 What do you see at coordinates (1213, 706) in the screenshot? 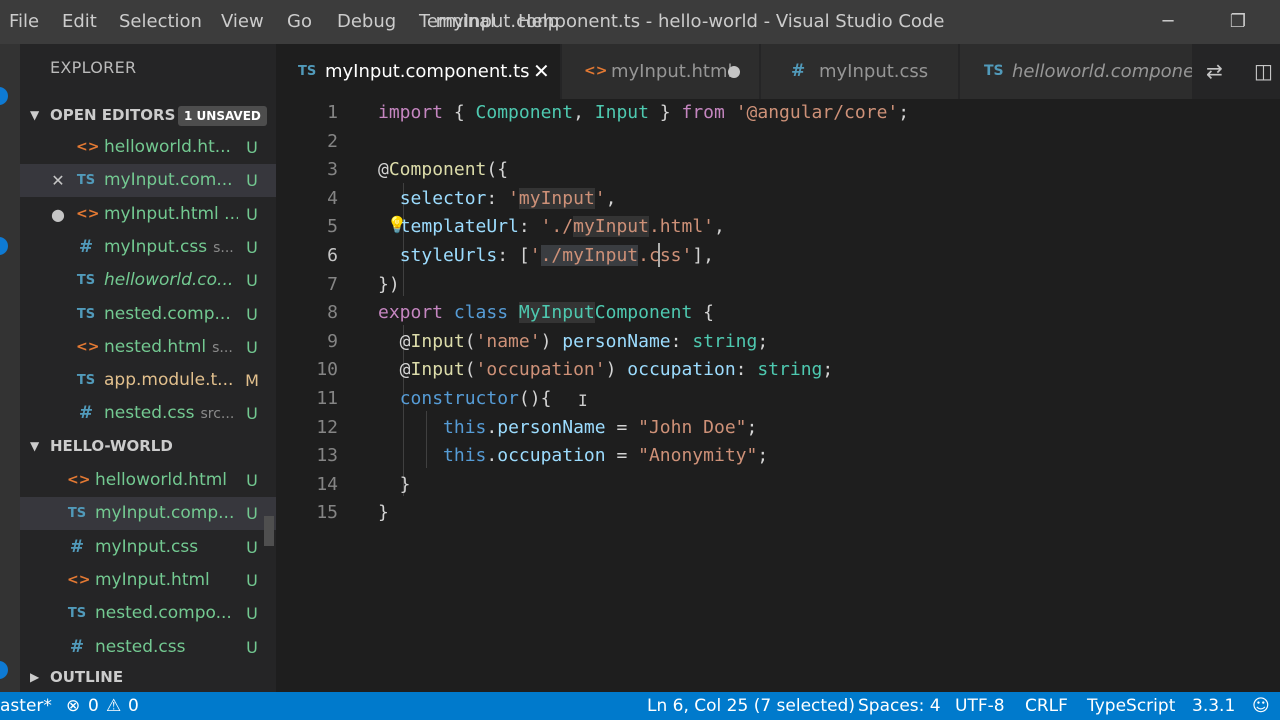
I see `typescript-version: 3.3.1` at bounding box center [1213, 706].